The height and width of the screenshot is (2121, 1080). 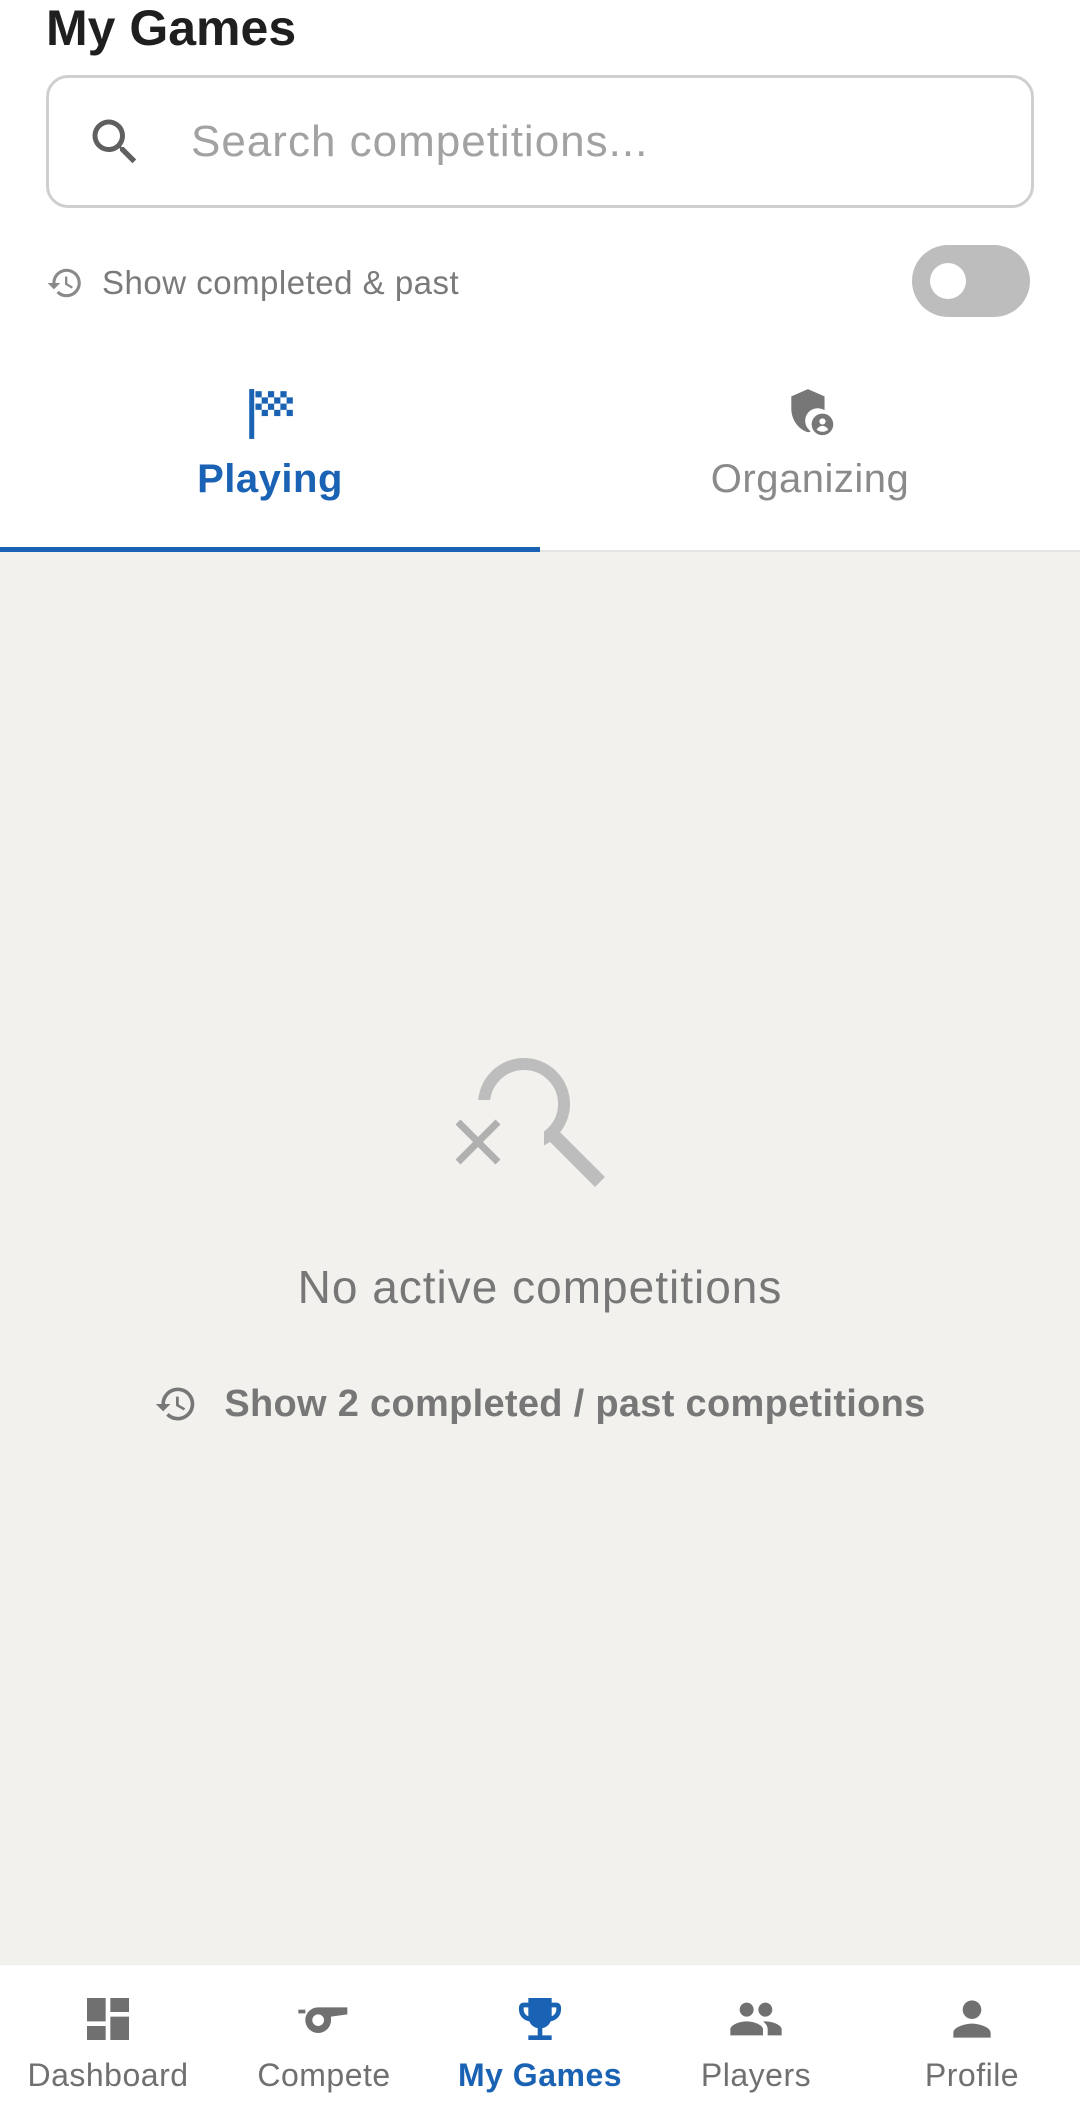 I want to click on show-completed-row: Show completed & past, so click(x=540, y=283).